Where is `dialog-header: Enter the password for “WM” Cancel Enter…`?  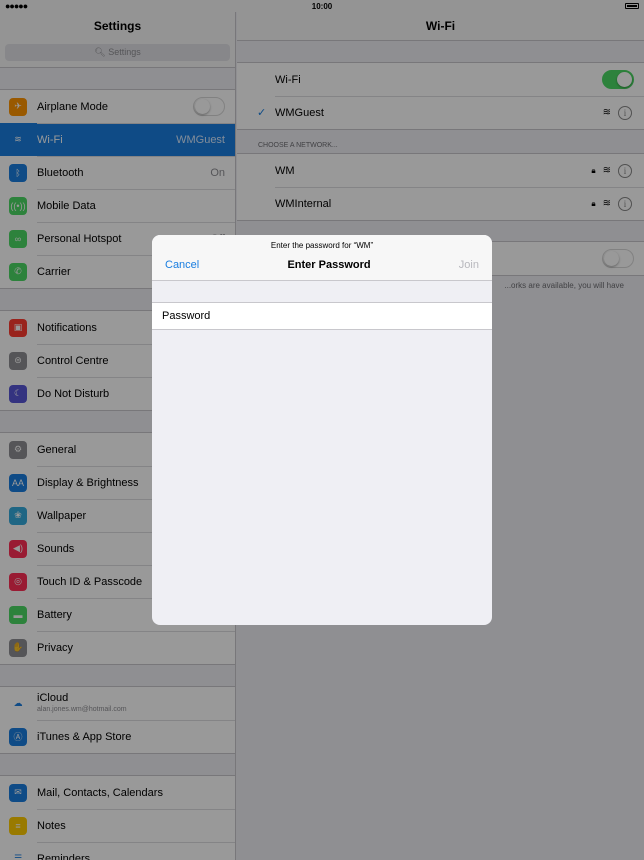 dialog-header: Enter the password for “WM” Cancel Enter… is located at coordinates (322, 258).